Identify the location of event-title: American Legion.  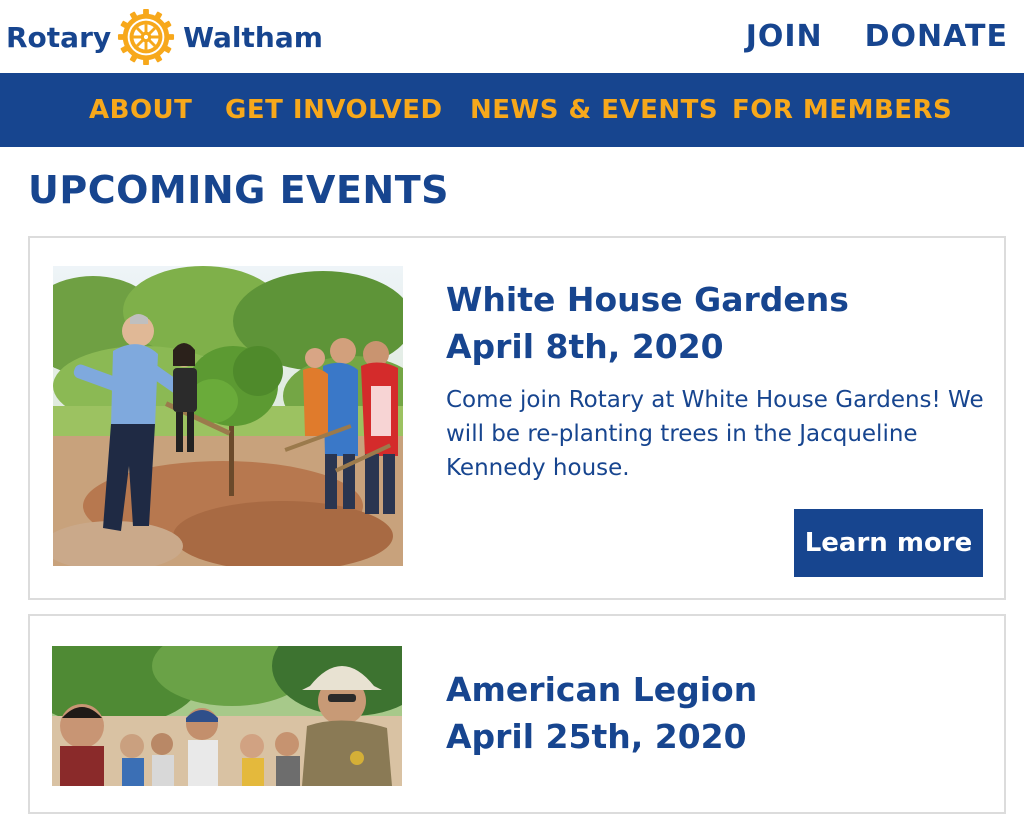
(601, 689).